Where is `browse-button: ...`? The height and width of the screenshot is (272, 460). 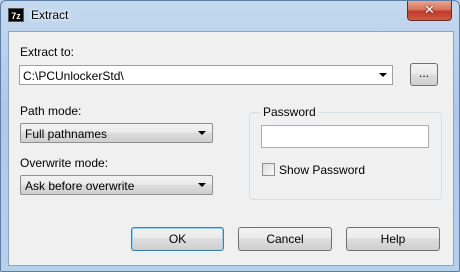
browse-button: ... is located at coordinates (424, 74).